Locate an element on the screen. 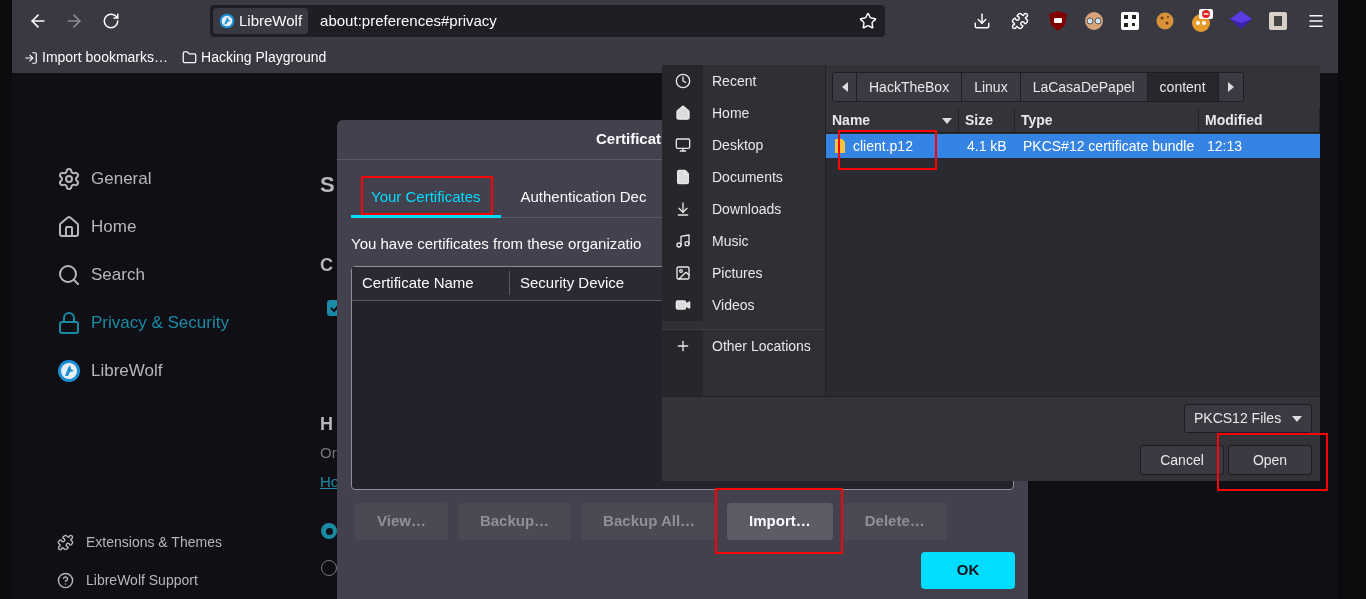 This screenshot has height=599, width=1366. column-header: Certificate Name is located at coordinates (431, 283).